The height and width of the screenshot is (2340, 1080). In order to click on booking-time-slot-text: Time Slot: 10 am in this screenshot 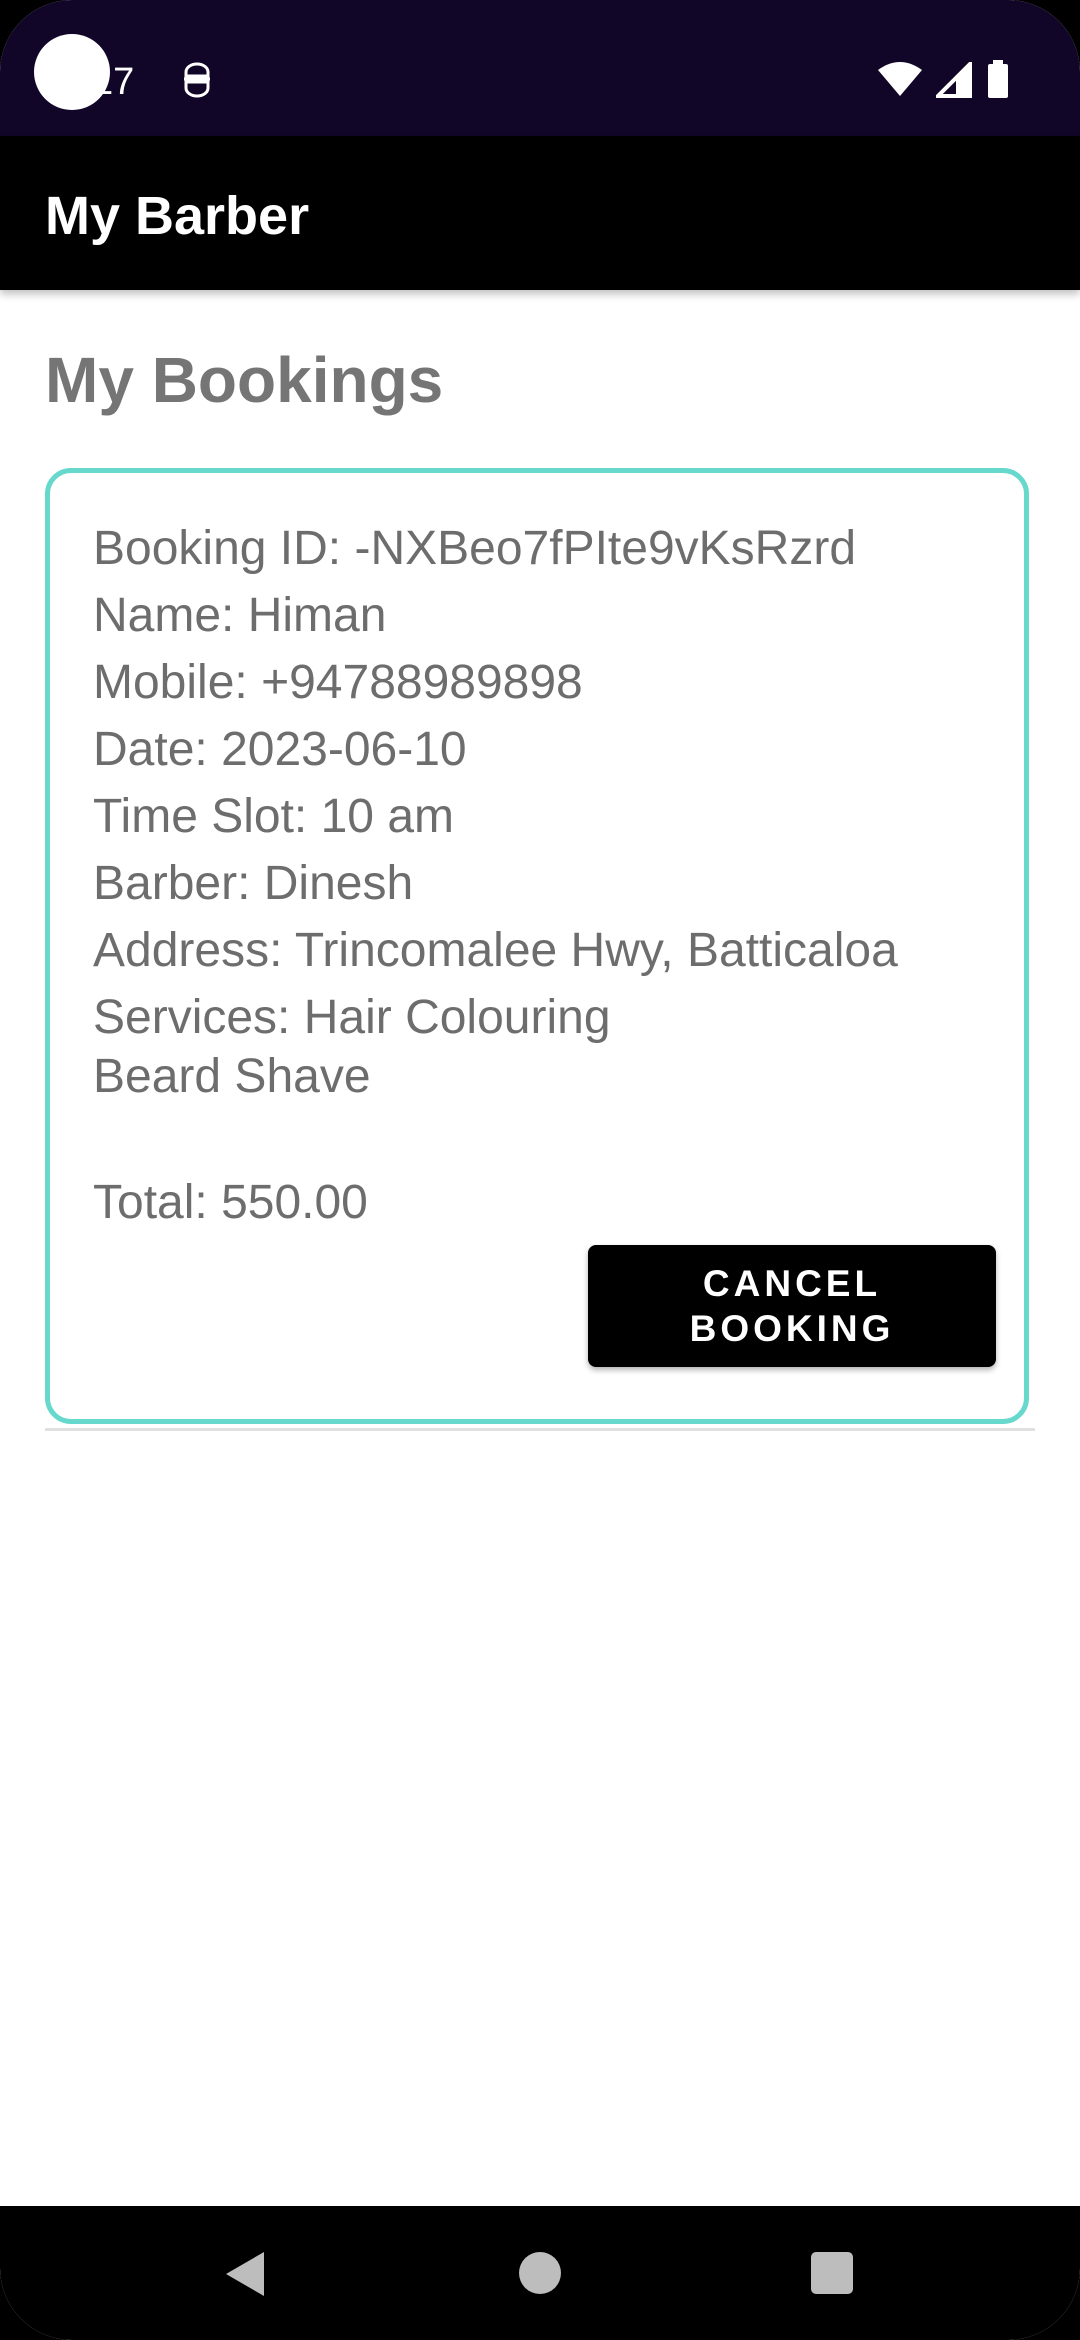, I will do `click(274, 816)`.